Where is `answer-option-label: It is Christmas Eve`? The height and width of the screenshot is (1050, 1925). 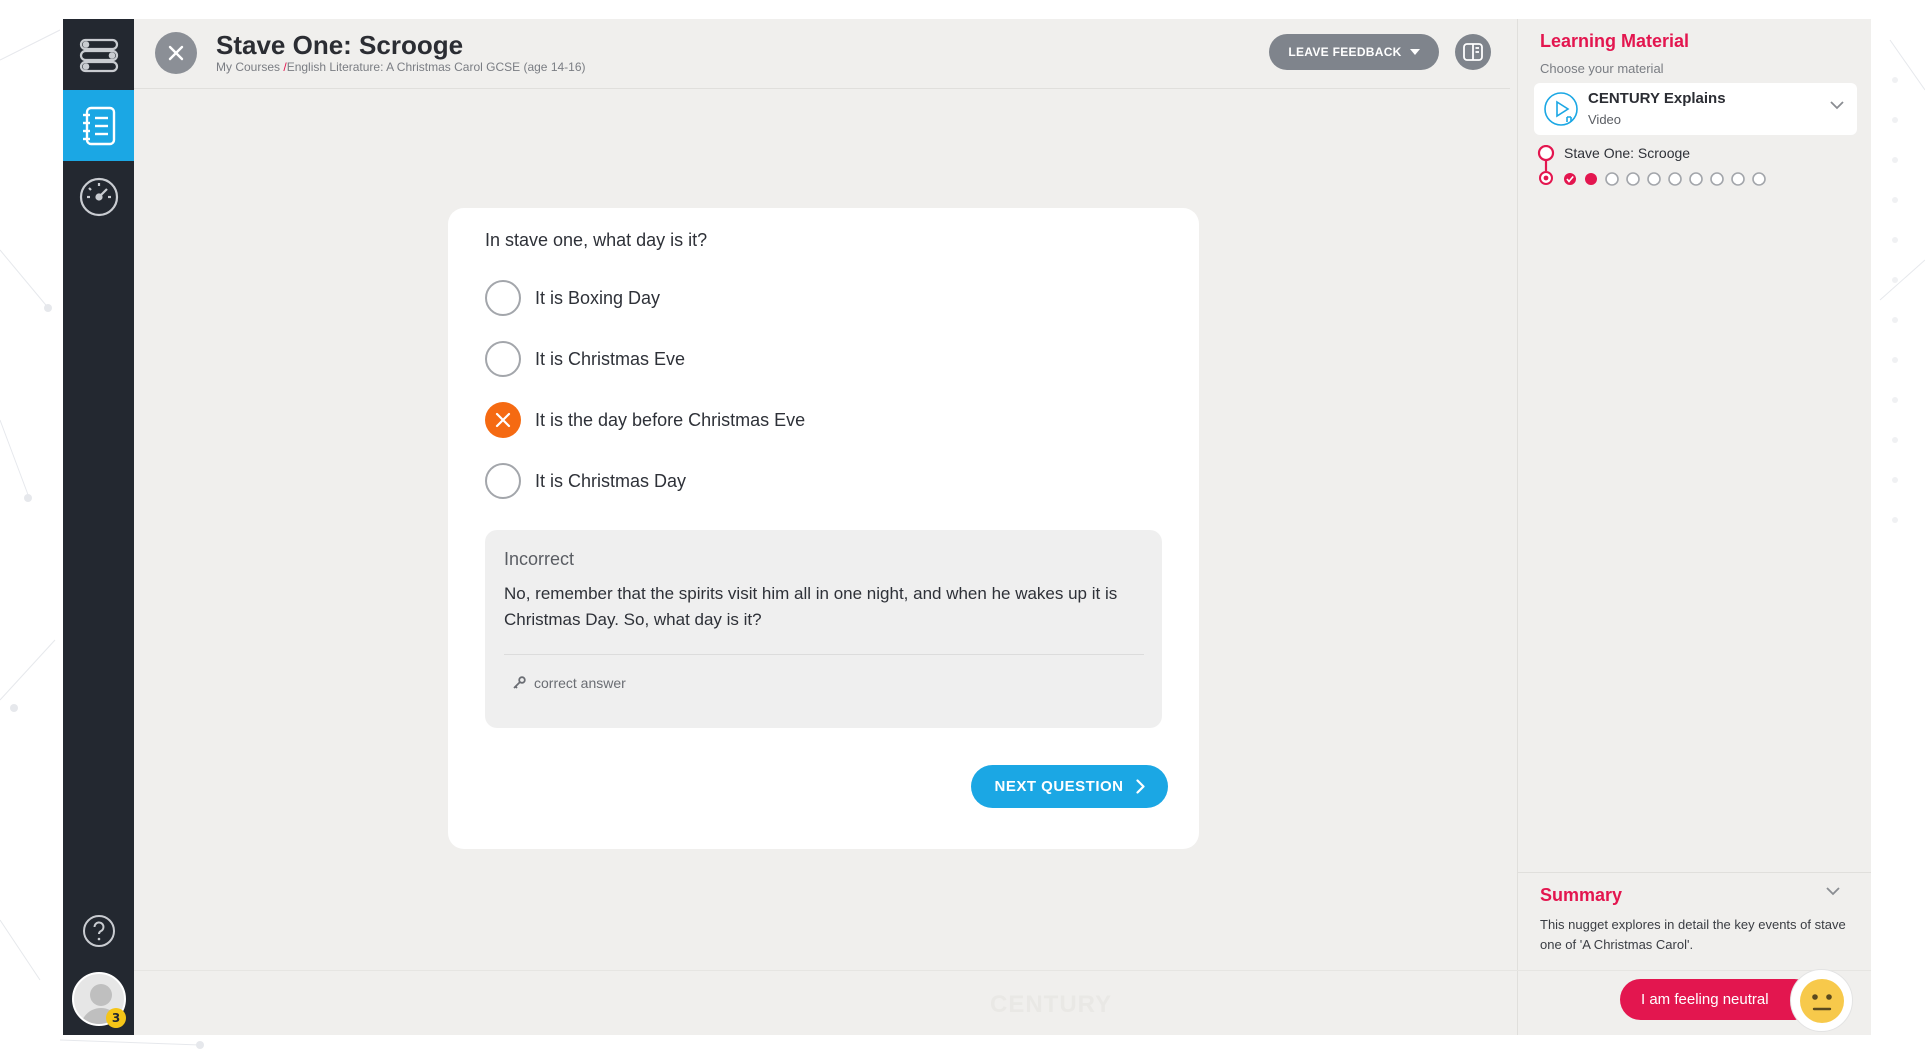 answer-option-label: It is Christmas Eve is located at coordinates (610, 358).